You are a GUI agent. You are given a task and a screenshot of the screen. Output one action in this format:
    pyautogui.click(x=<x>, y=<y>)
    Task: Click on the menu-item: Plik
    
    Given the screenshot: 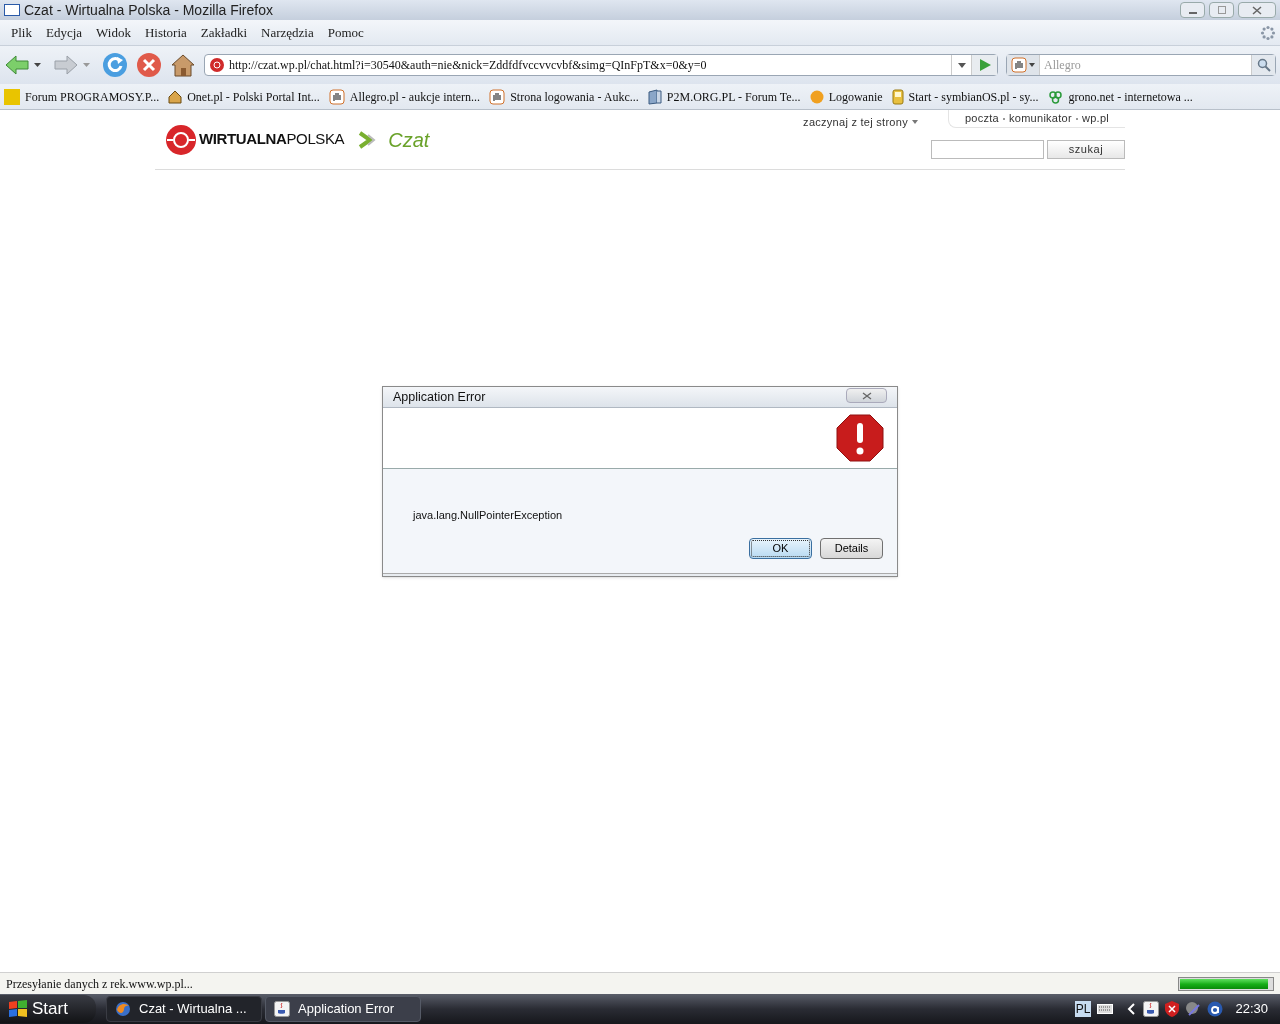 What is the action you would take?
    pyautogui.click(x=21, y=32)
    